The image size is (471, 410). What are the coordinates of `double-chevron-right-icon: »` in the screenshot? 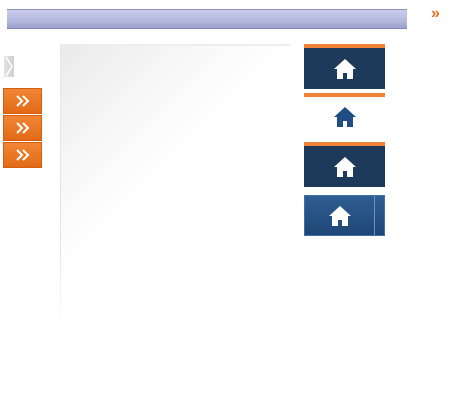 It's located at (435, 14).